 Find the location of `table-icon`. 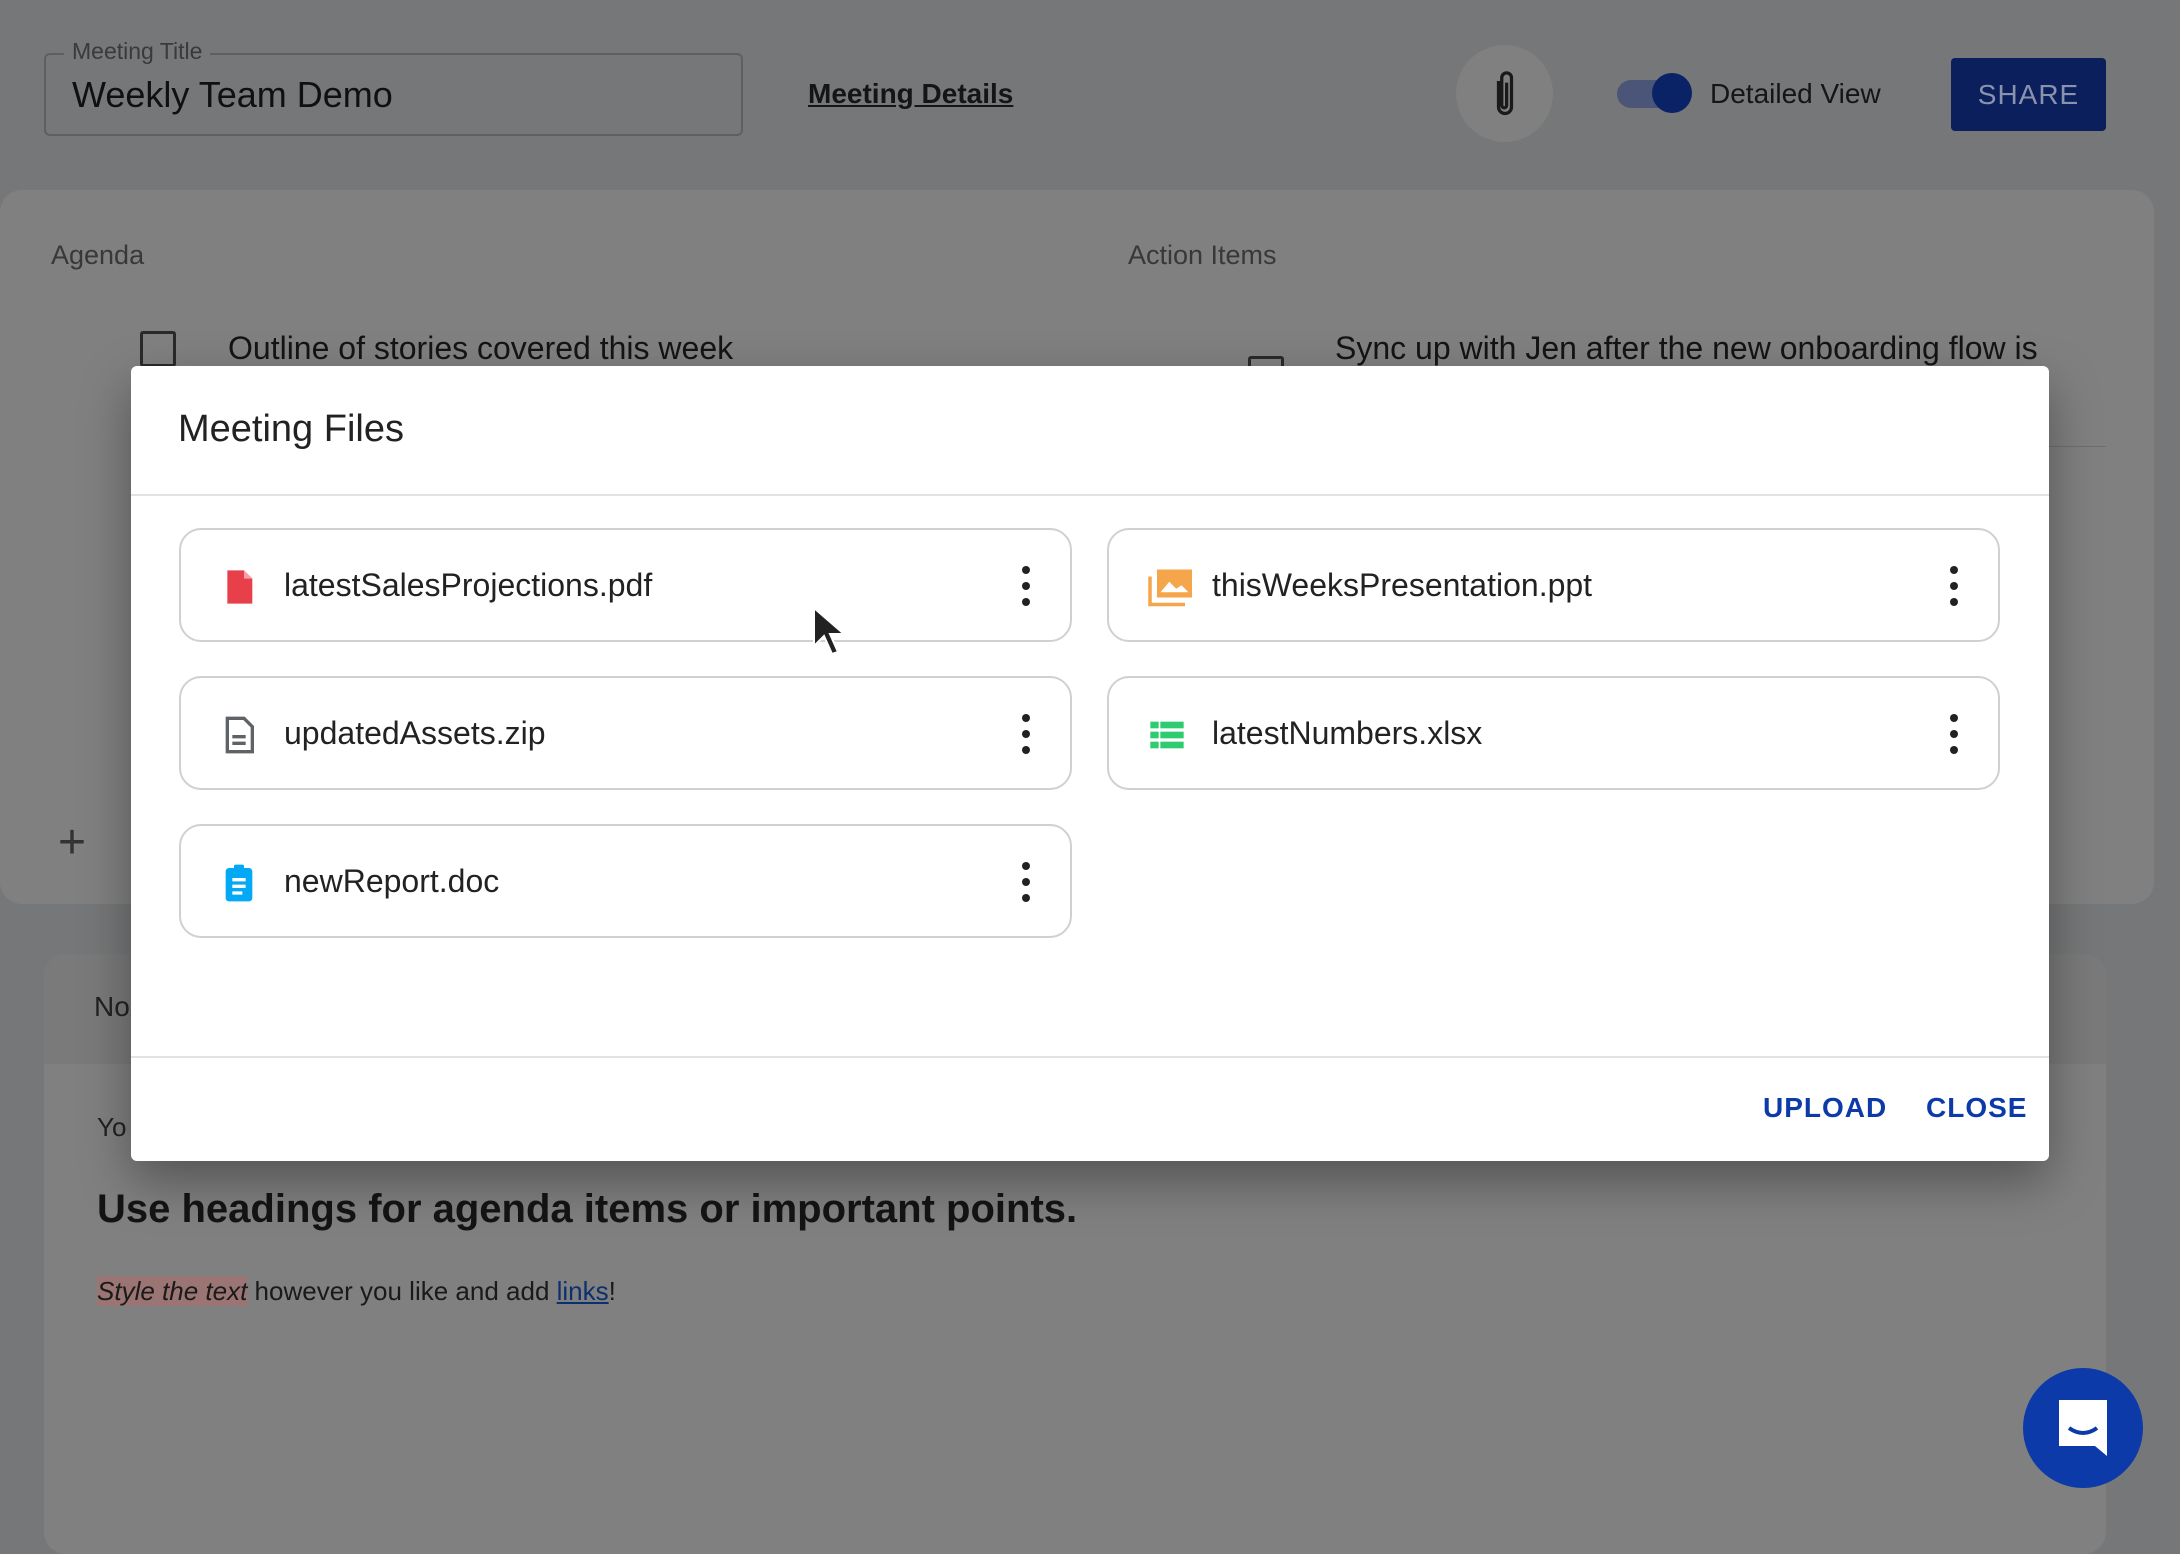

table-icon is located at coordinates (1167, 735).